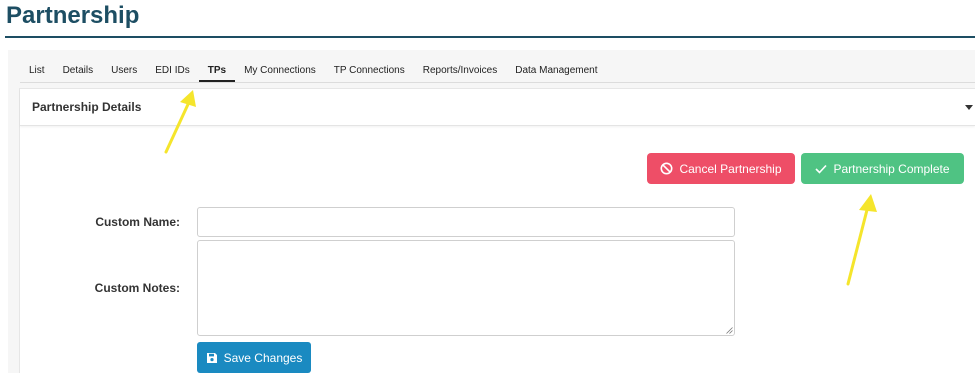  Describe the element at coordinates (556, 72) in the screenshot. I see `tab-data-management: Data Management` at that location.